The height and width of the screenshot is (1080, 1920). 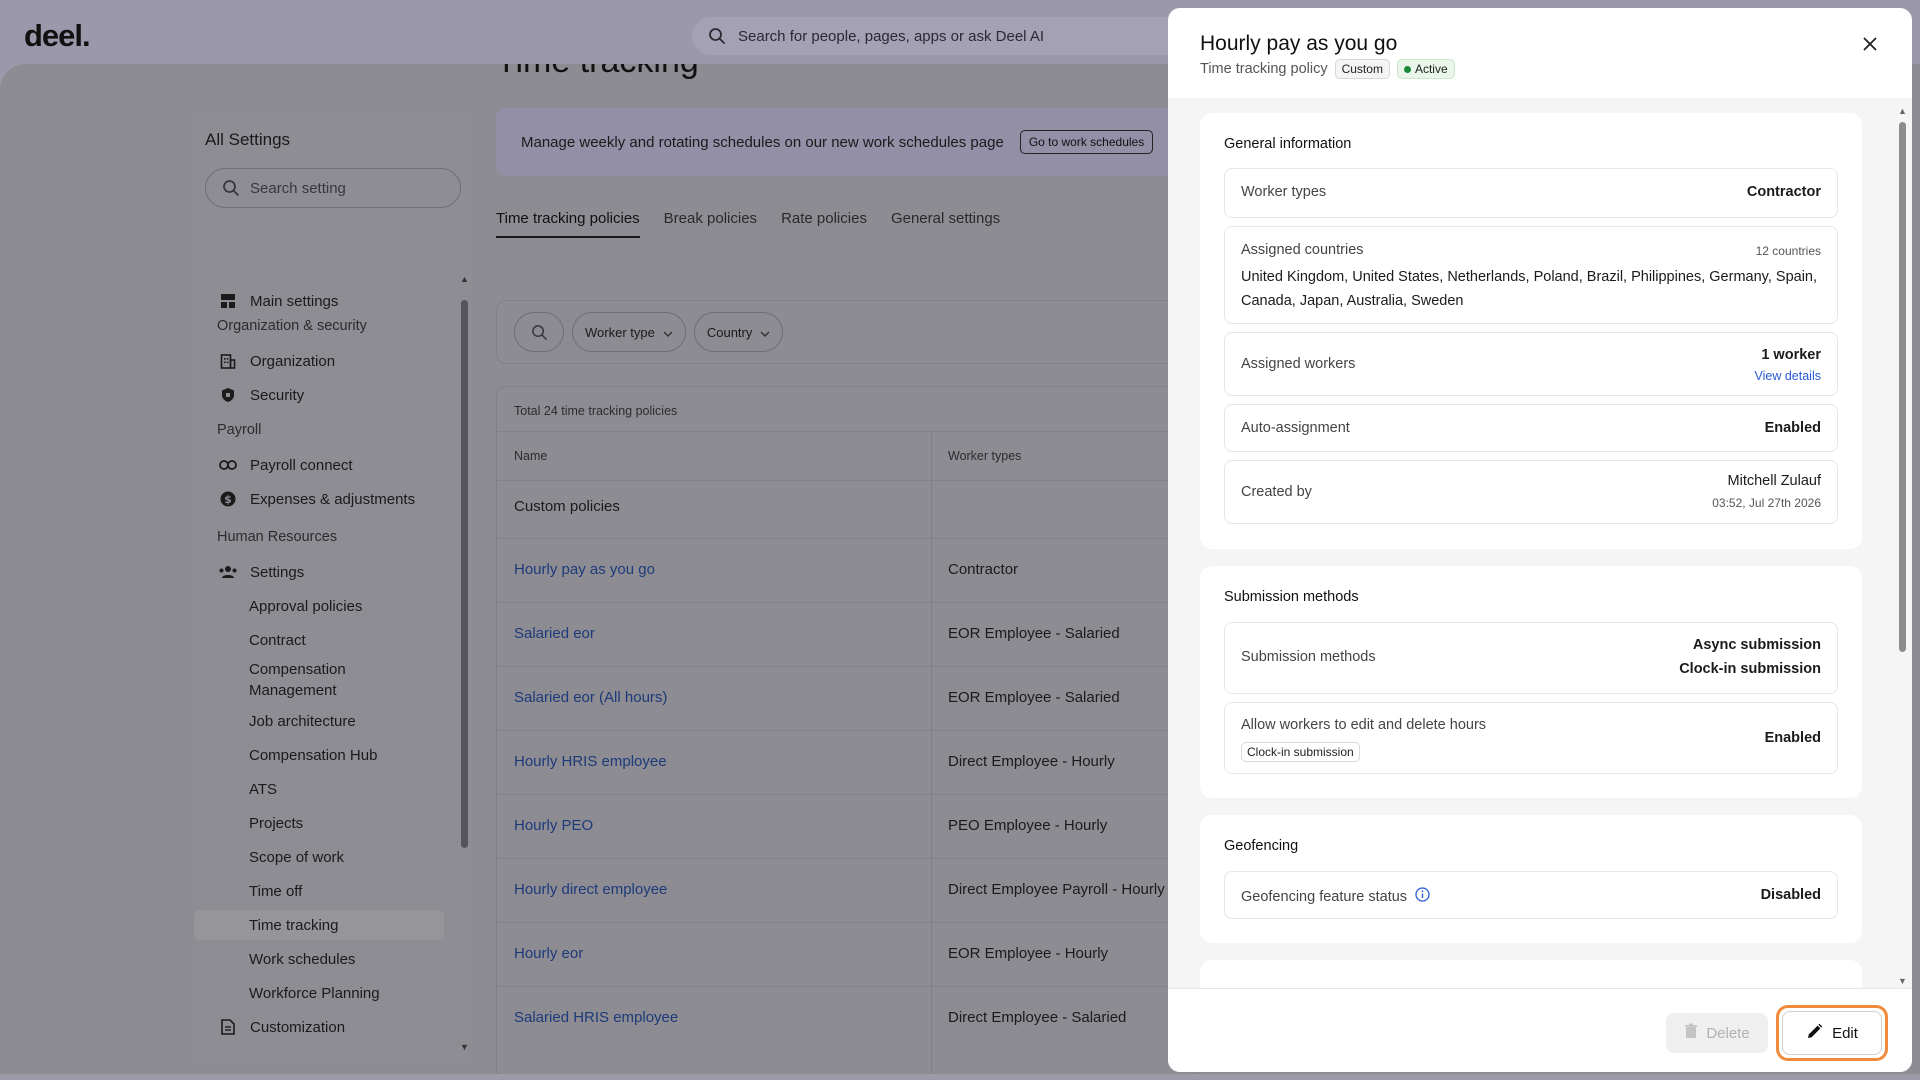 What do you see at coordinates (1790, 895) in the screenshot?
I see `geofencing-status-value: Disabled` at bounding box center [1790, 895].